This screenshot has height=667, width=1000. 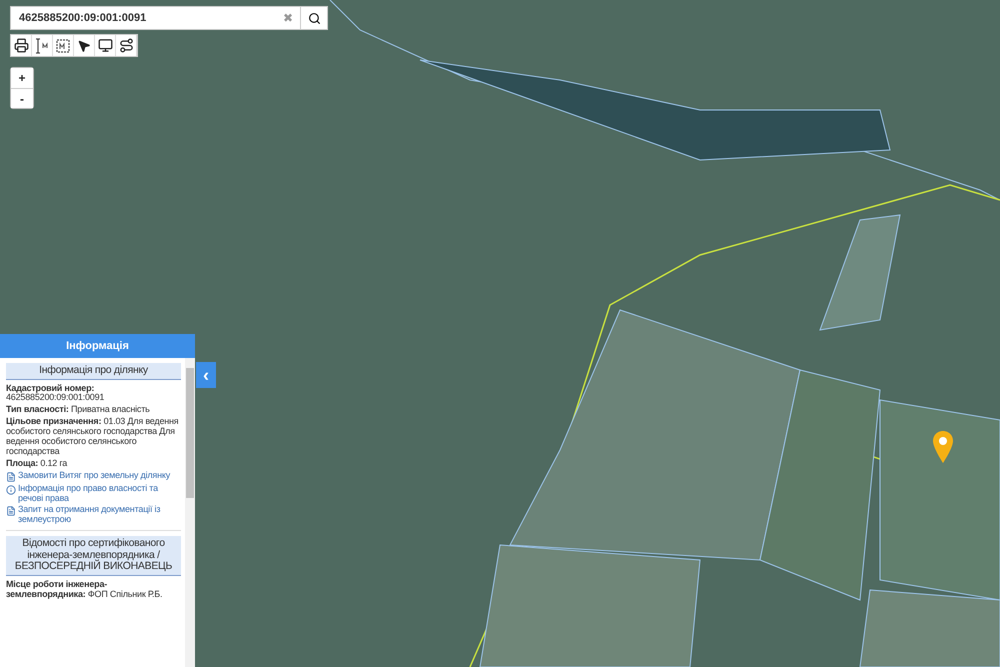 I want to click on section-title: Відомості про сертифікованого інженера-землевпорядника / БЕЗПОСЕРЕДНІЙ ВИКОНАВЕЦЬ, so click(x=93, y=556).